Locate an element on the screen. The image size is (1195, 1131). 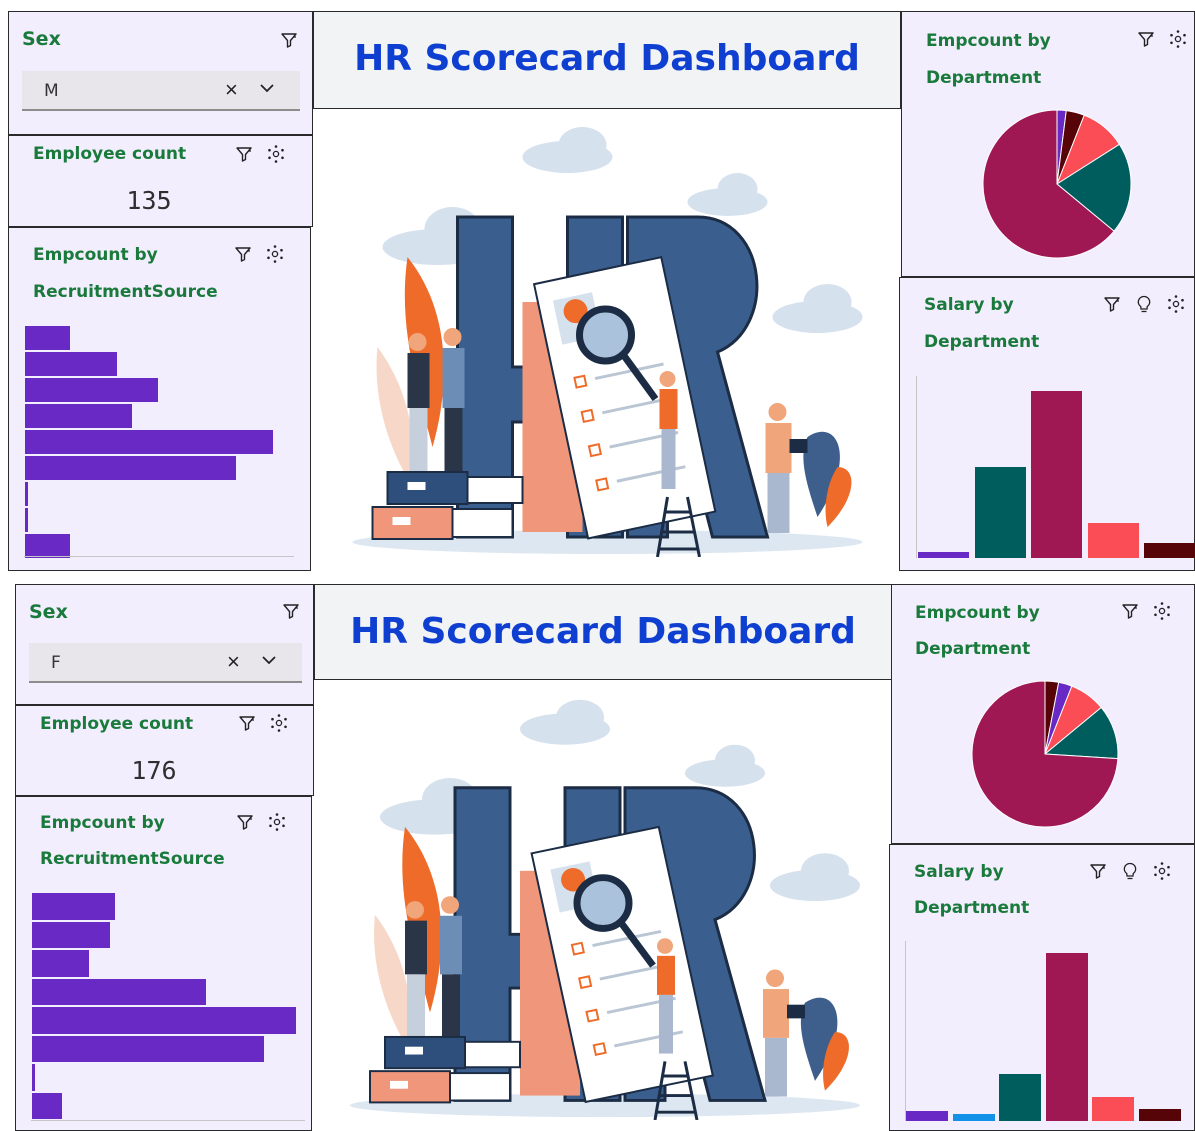
employee-count-panel: Employee count 135 is located at coordinates (160, 181).